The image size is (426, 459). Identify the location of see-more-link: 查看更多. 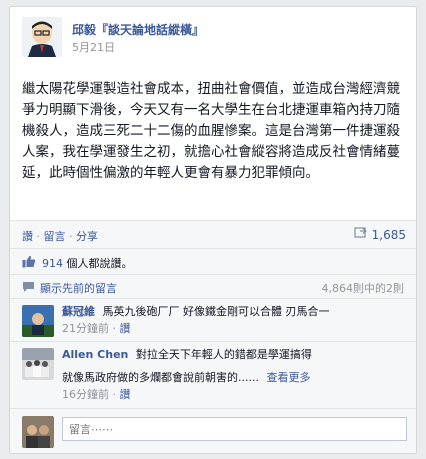
(288, 377).